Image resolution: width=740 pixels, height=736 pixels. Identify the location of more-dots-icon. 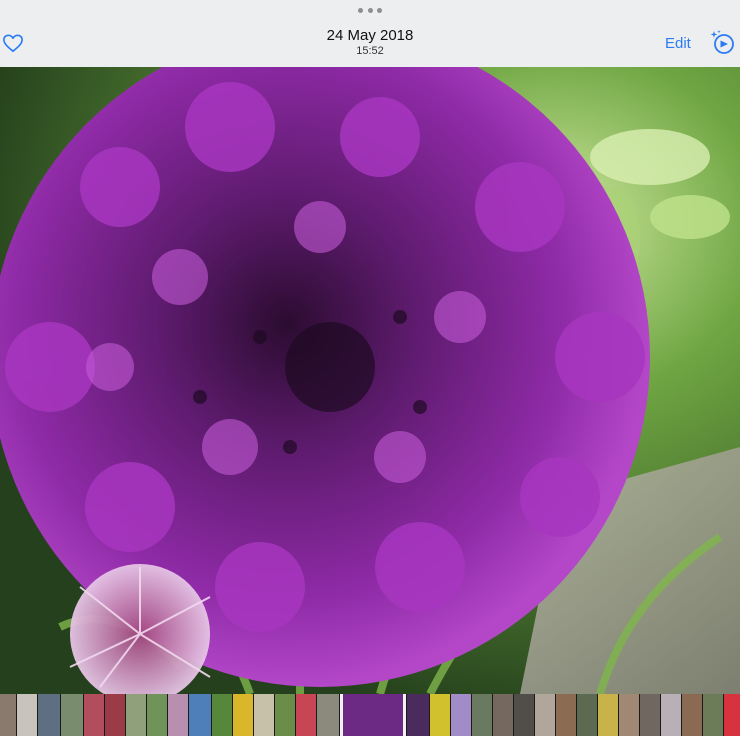
(370, 10).